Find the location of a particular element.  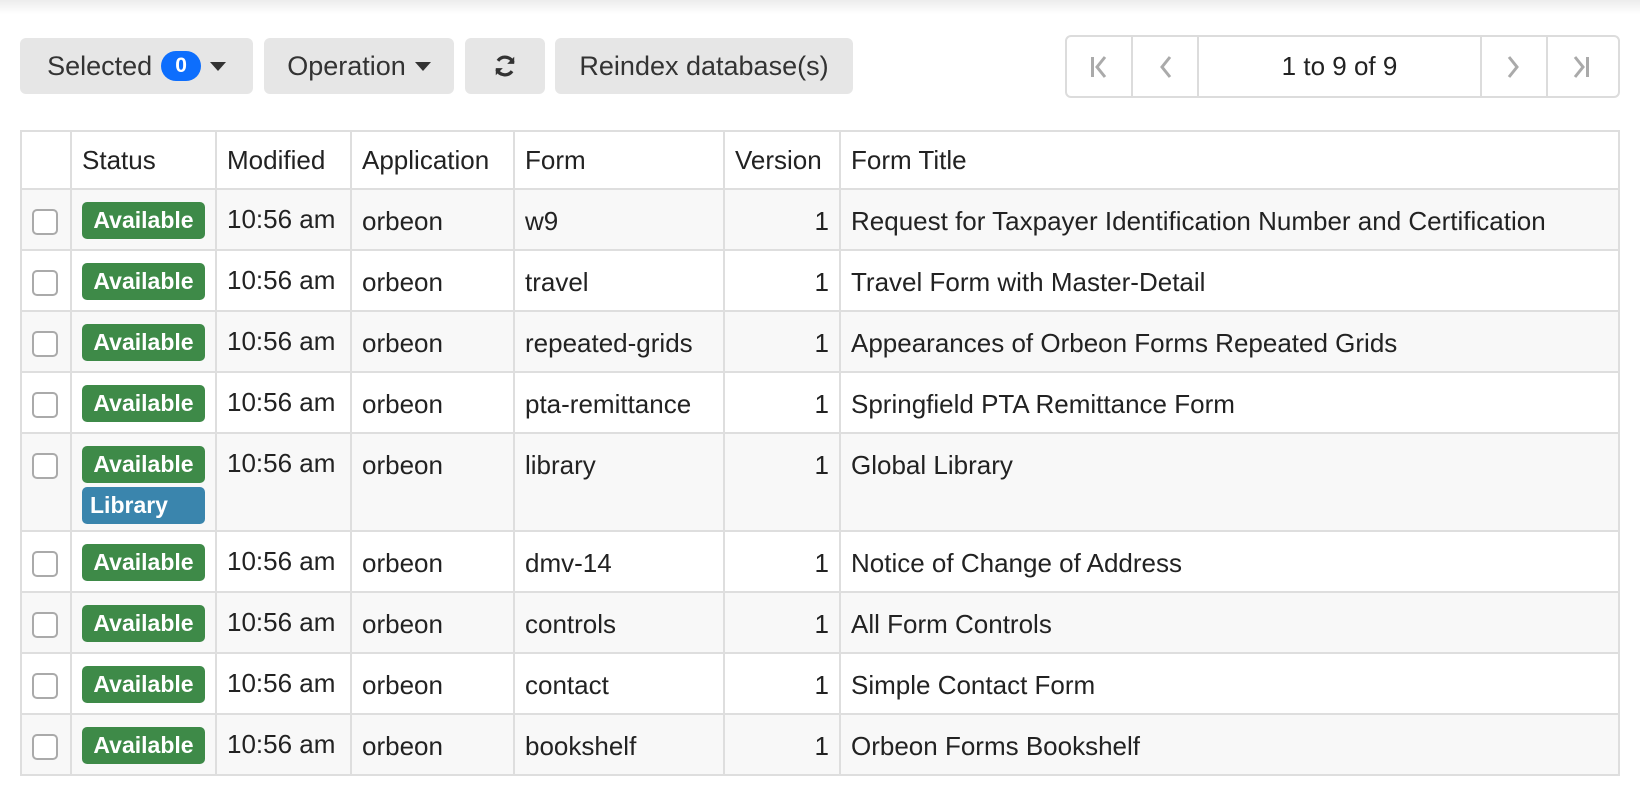

page-info: 1 to 9 of 9 is located at coordinates (1340, 66).